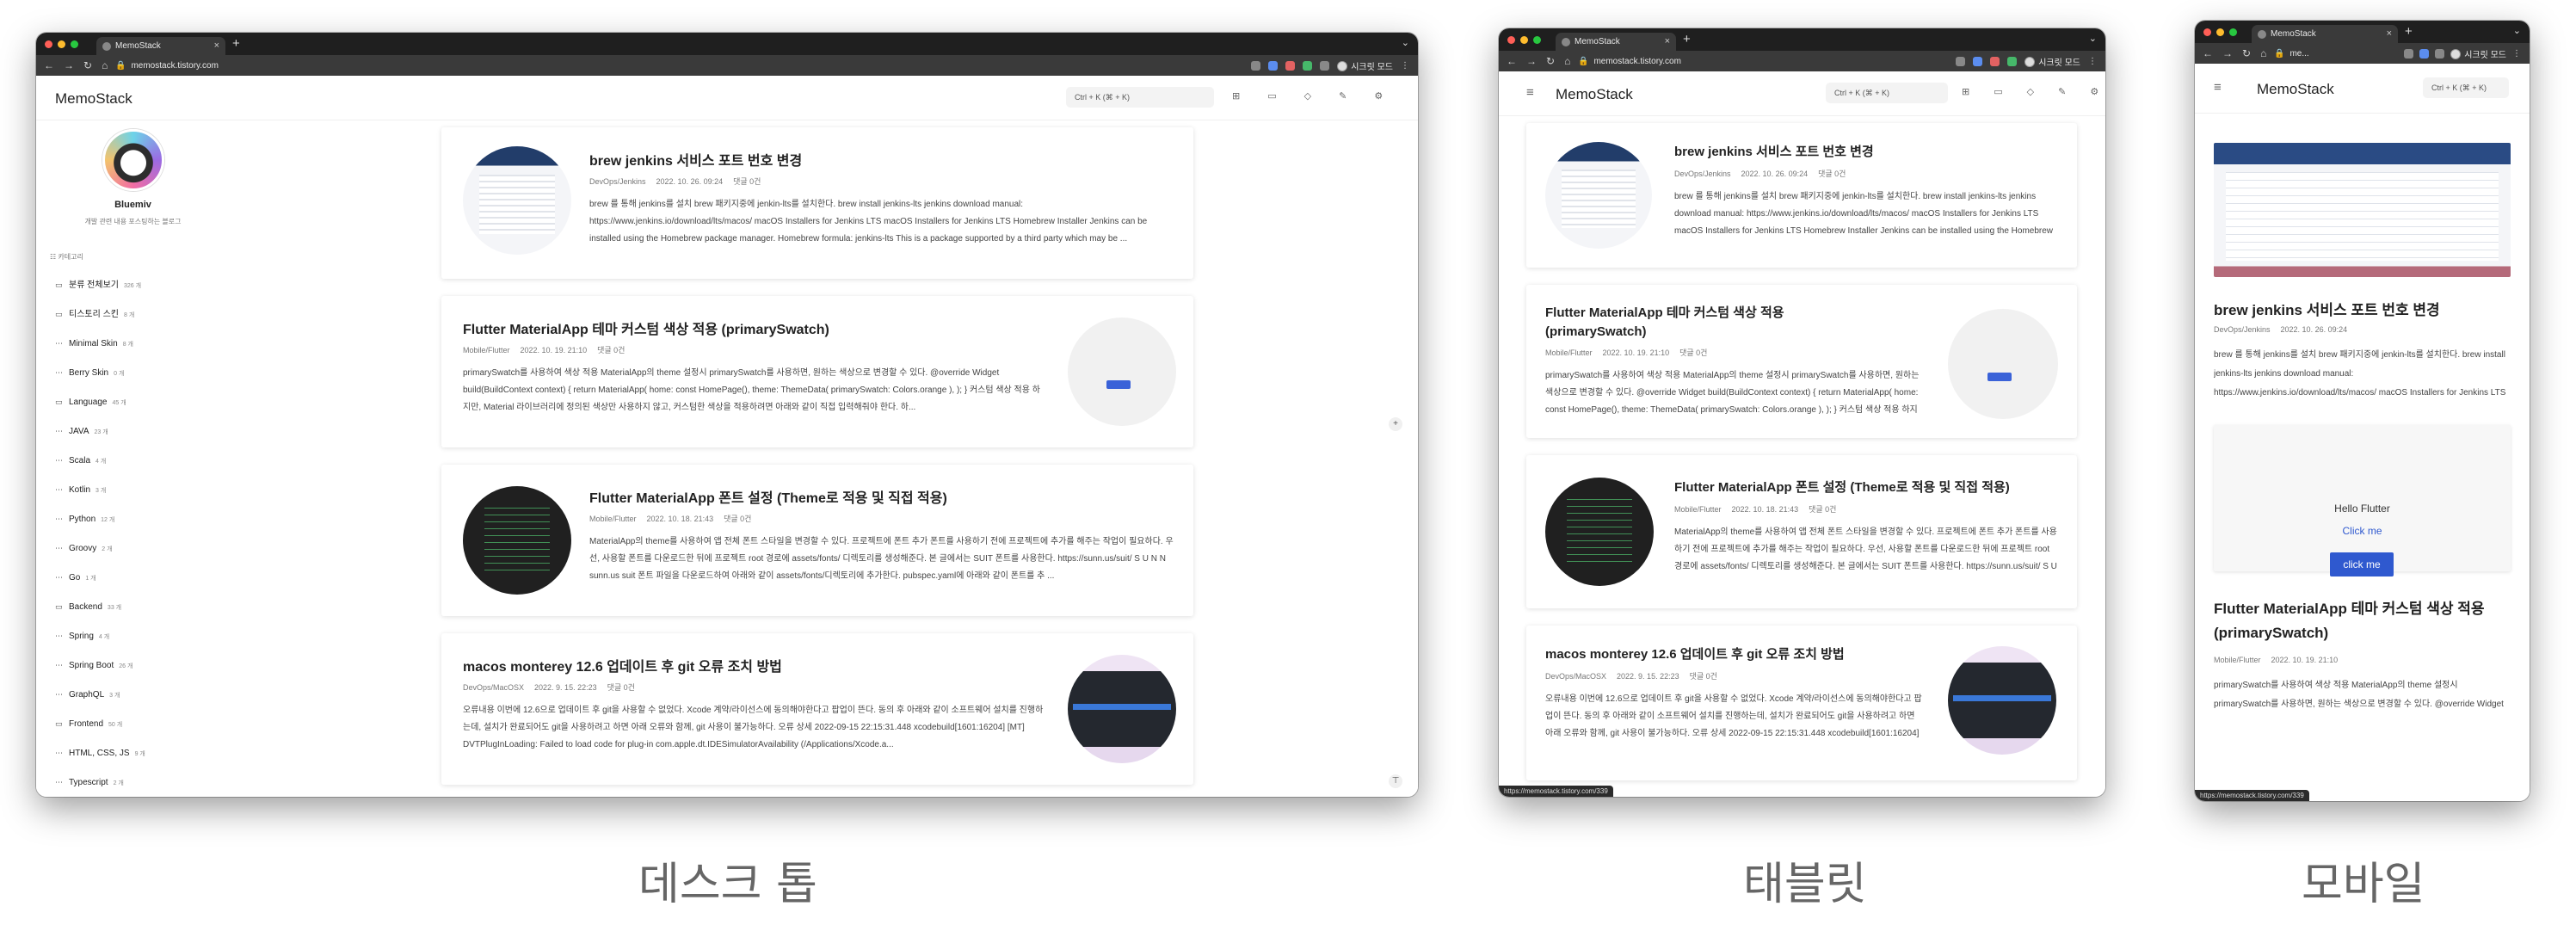 The height and width of the screenshot is (931, 2576). Describe the element at coordinates (2517, 54) in the screenshot. I see `more-menu-icon: ⋮` at that location.